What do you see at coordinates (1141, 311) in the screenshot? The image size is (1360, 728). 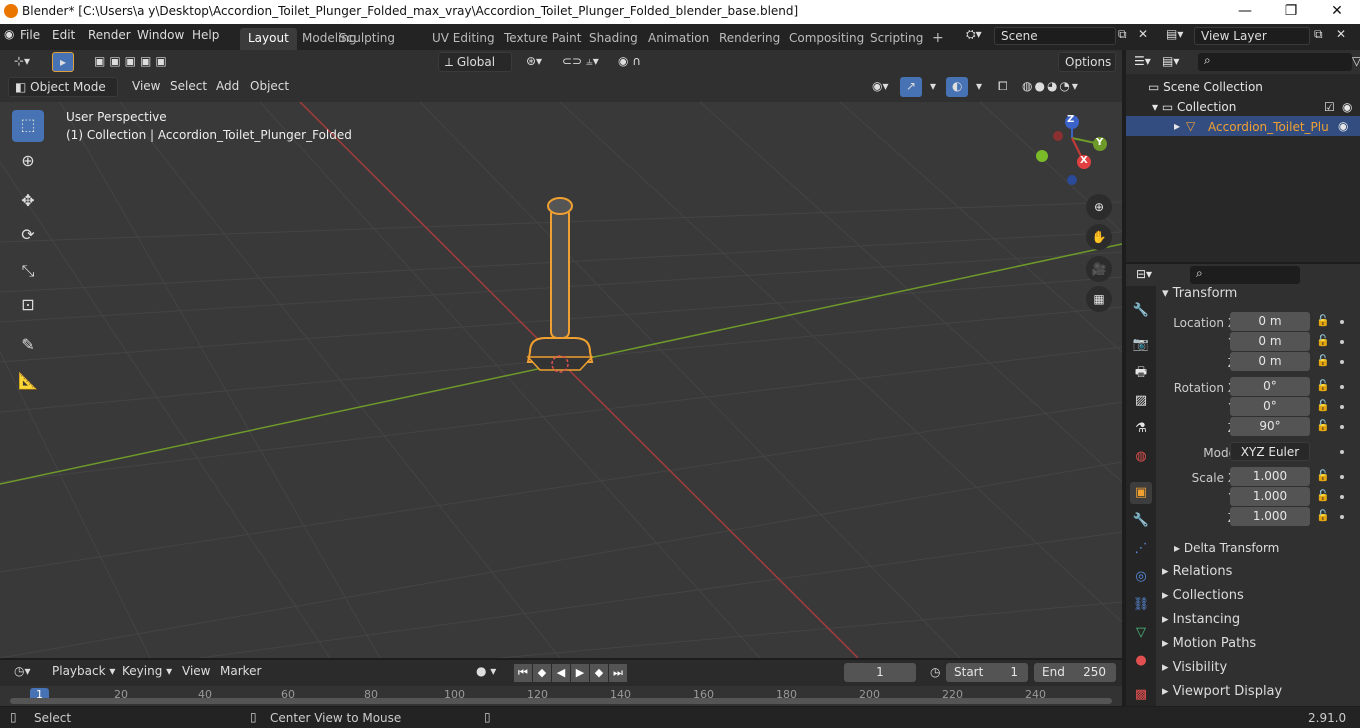 I see `tool-tab-icon: 🔧` at bounding box center [1141, 311].